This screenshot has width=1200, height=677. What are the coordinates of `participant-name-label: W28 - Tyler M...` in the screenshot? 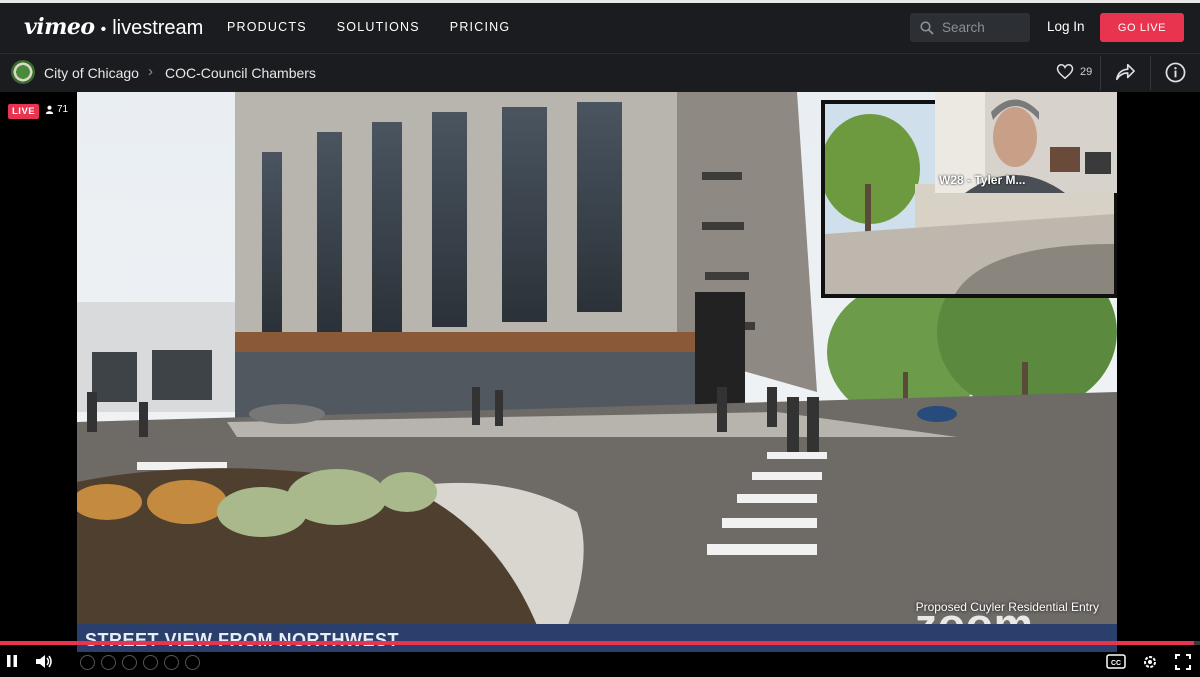 It's located at (982, 180).